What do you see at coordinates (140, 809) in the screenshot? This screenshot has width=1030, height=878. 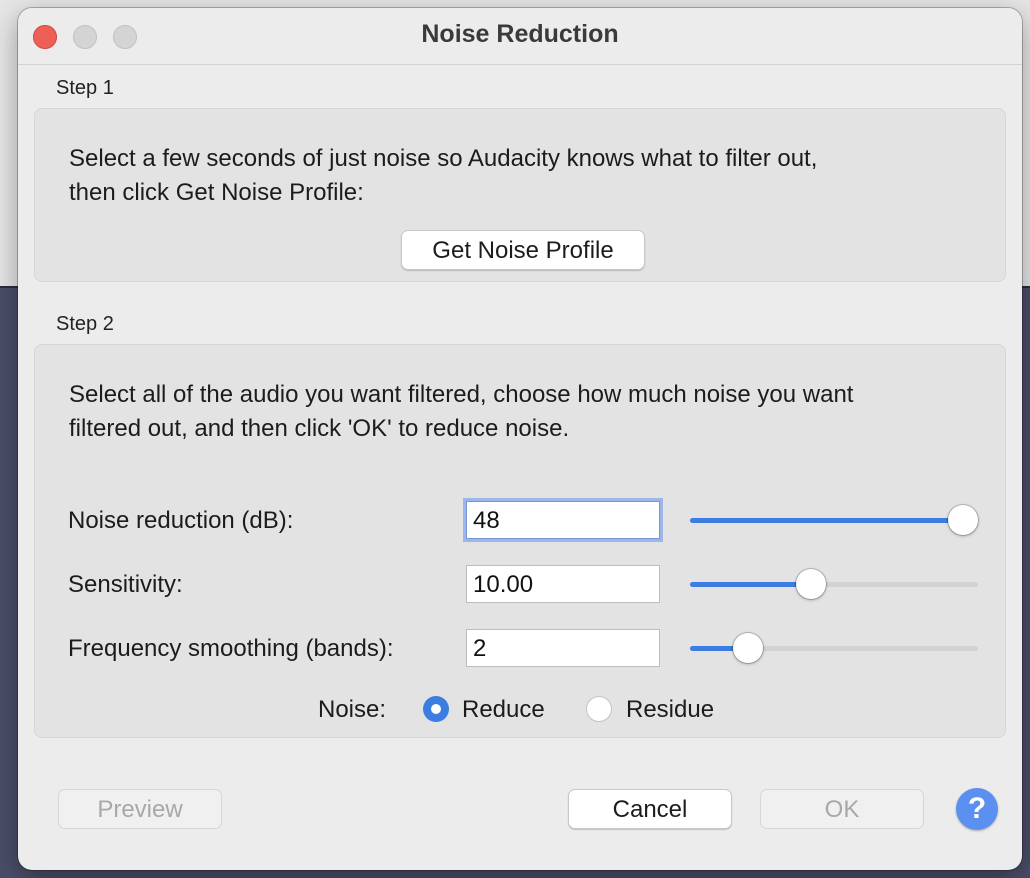 I see `preview-button: Preview` at bounding box center [140, 809].